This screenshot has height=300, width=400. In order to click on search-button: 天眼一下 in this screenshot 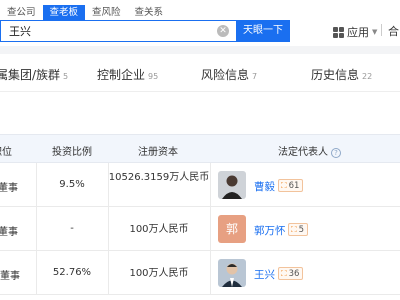, I will do `click(263, 31)`.